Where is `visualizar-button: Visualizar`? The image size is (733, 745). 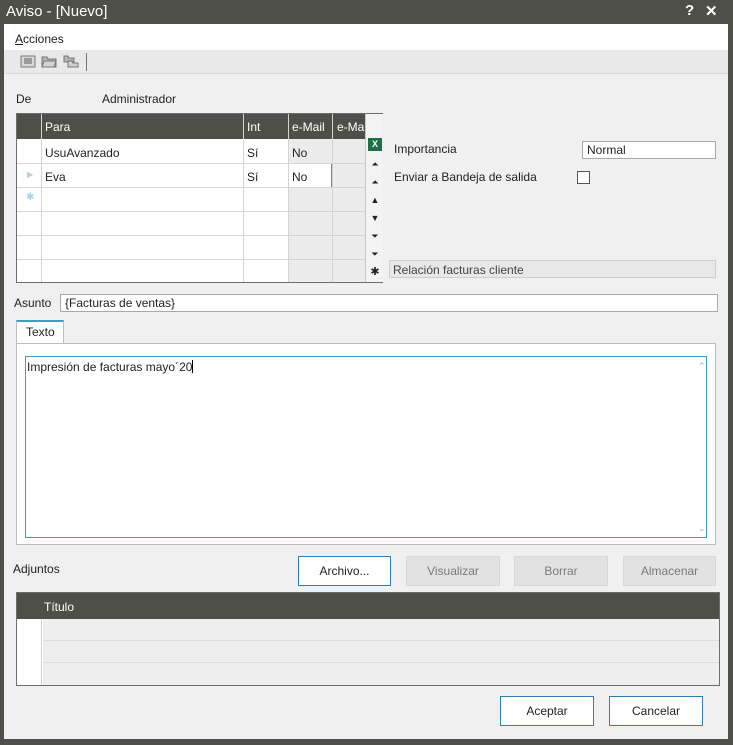 visualizar-button: Visualizar is located at coordinates (453, 571).